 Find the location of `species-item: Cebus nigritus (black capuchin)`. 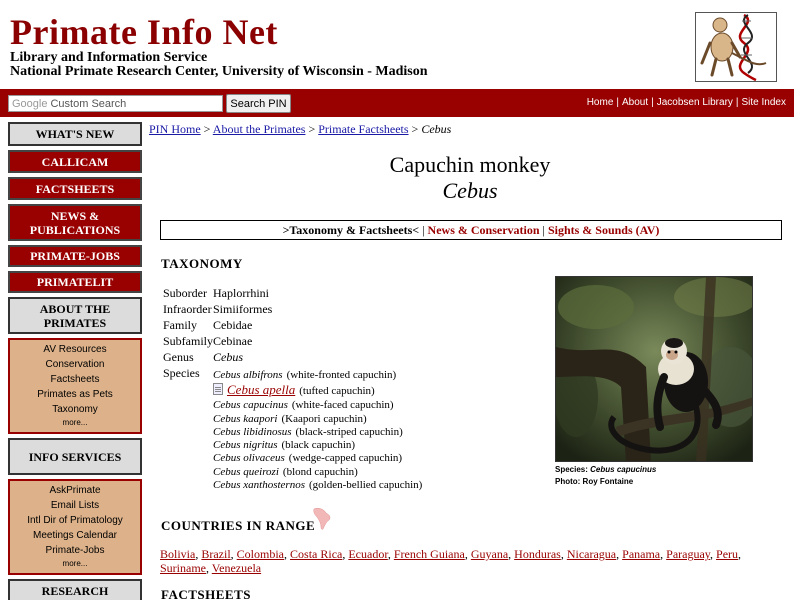

species-item: Cebus nigritus (black capuchin) is located at coordinates (317, 445).